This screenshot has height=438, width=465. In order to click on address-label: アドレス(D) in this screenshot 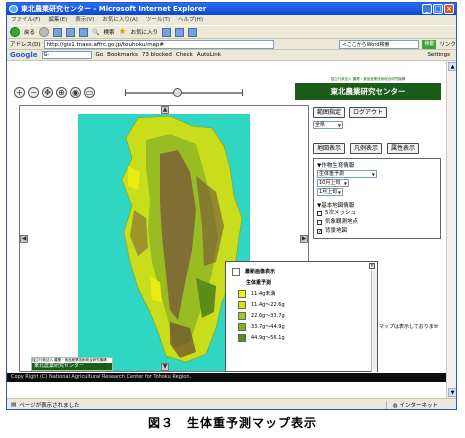, I will do `click(25, 45)`.